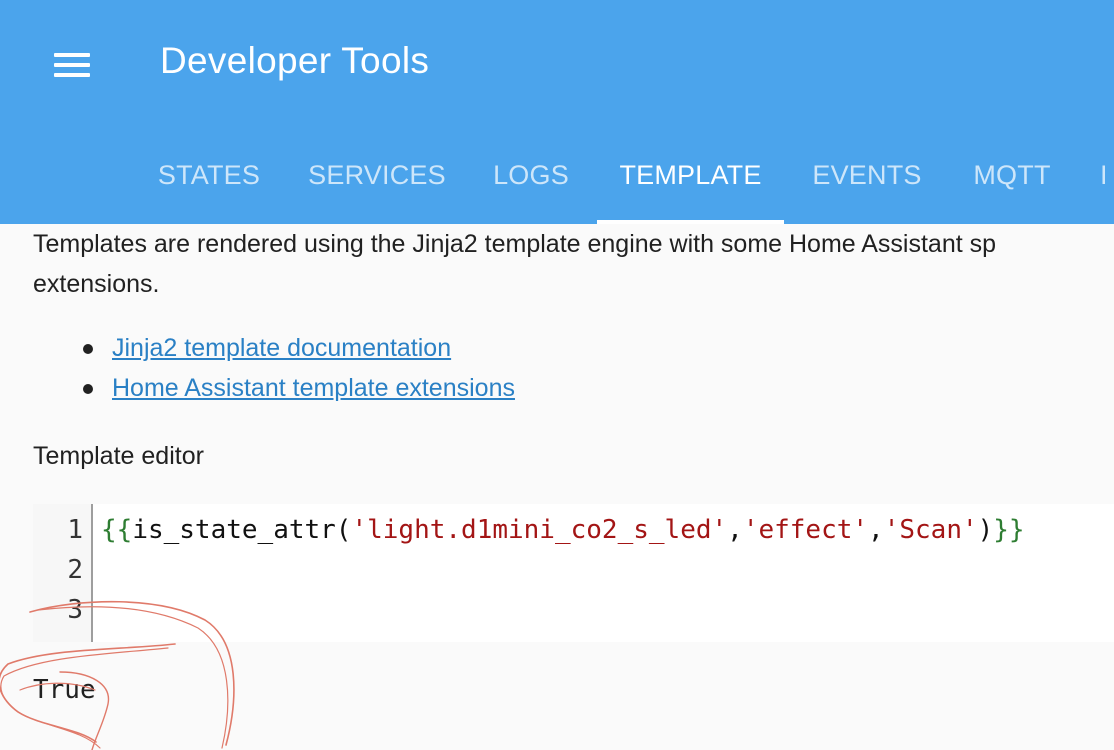 The height and width of the screenshot is (750, 1114). What do you see at coordinates (75, 570) in the screenshot?
I see `line-number: 2` at bounding box center [75, 570].